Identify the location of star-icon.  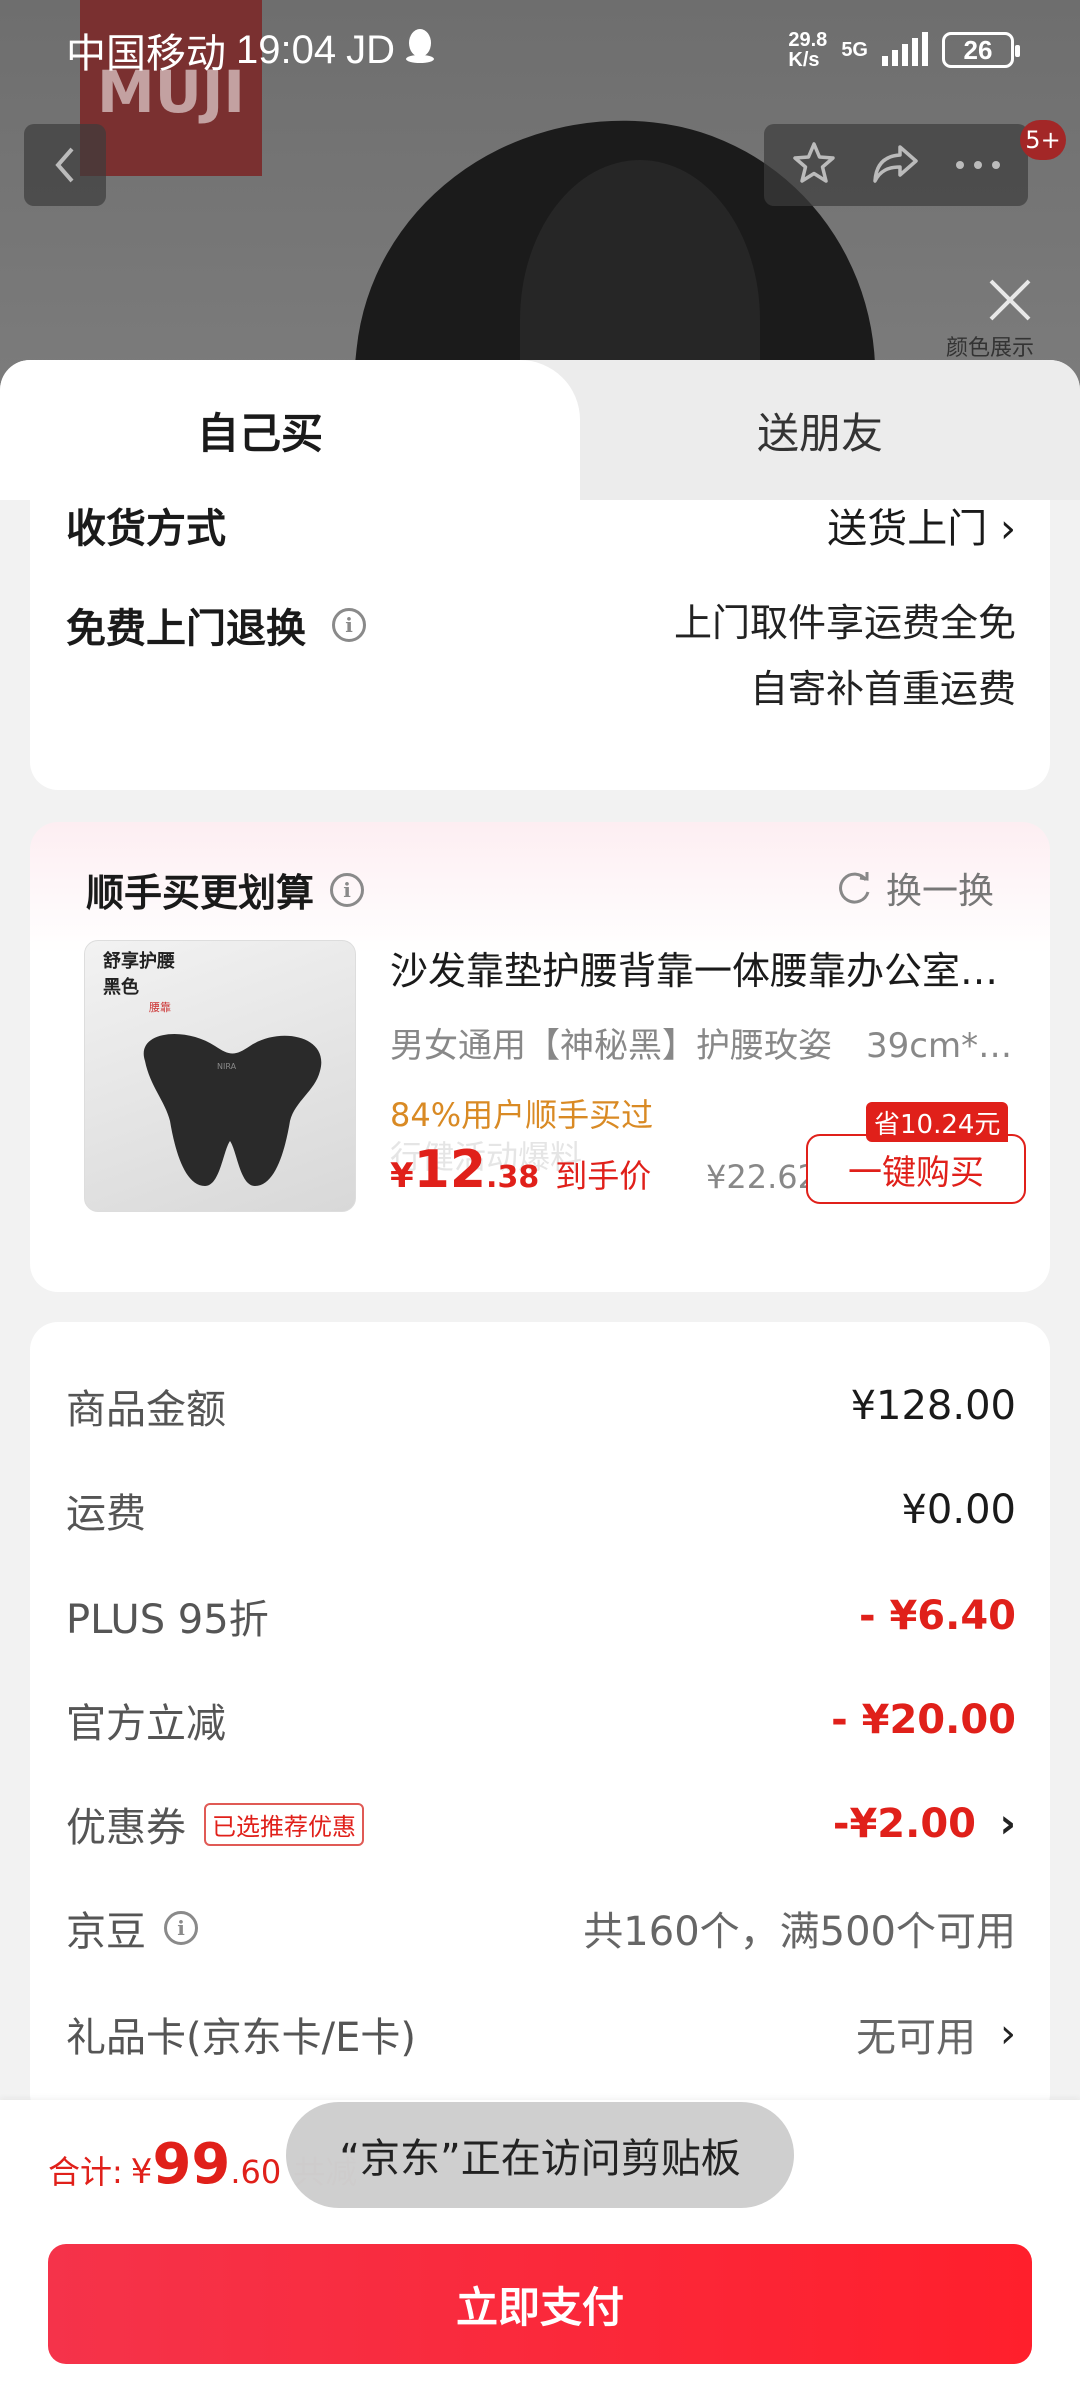
(814, 165).